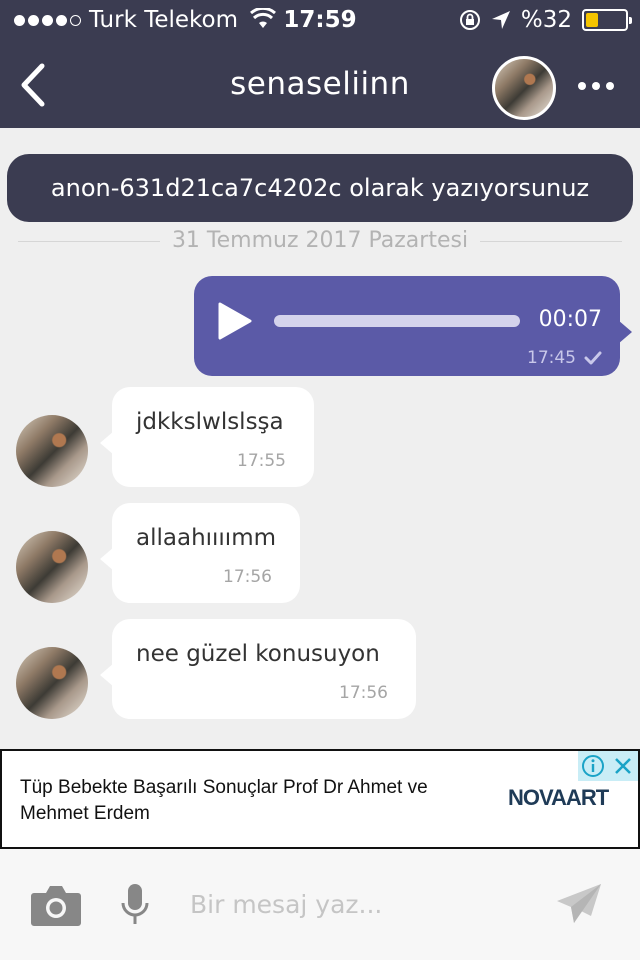  I want to click on location-icon, so click(500, 20).